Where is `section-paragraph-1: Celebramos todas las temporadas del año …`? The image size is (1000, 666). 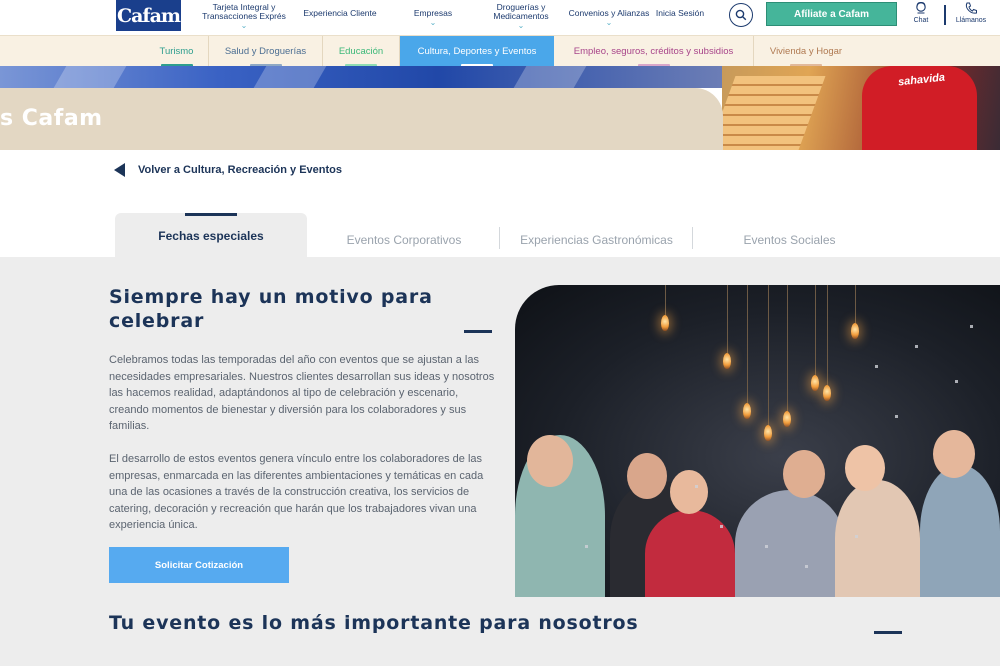 section-paragraph-1: Celebramos todas las temporadas del año … is located at coordinates (302, 393).